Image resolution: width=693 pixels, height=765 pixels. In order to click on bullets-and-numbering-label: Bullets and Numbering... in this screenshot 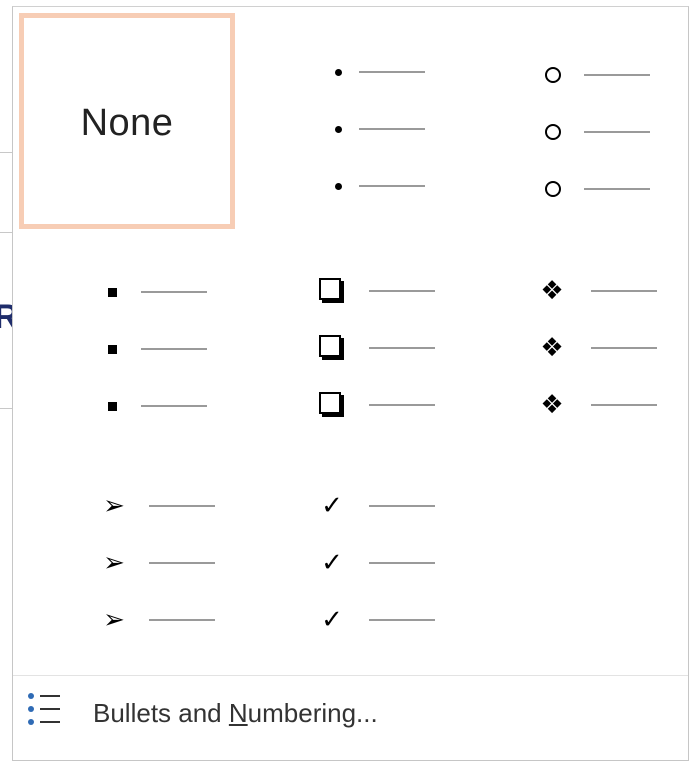, I will do `click(235, 713)`.